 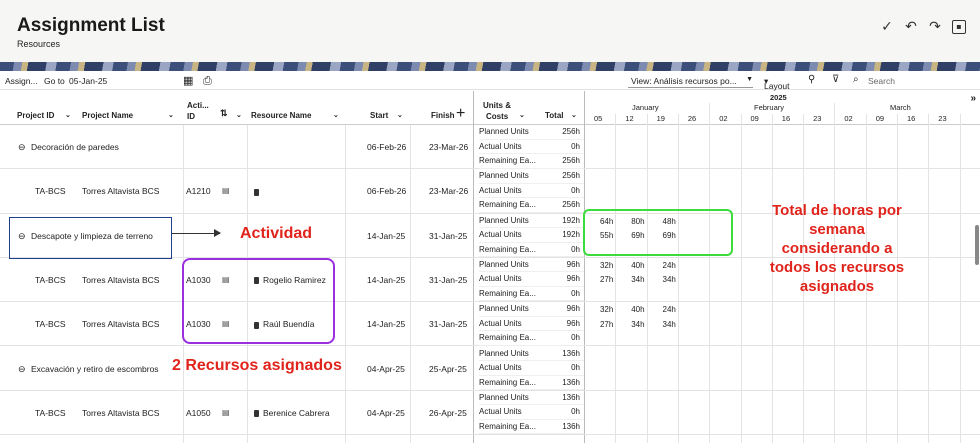 I want to click on lock-icon, so click(x=256, y=192).